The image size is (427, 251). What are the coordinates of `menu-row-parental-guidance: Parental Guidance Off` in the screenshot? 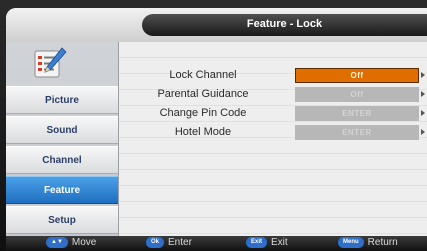 It's located at (273, 95).